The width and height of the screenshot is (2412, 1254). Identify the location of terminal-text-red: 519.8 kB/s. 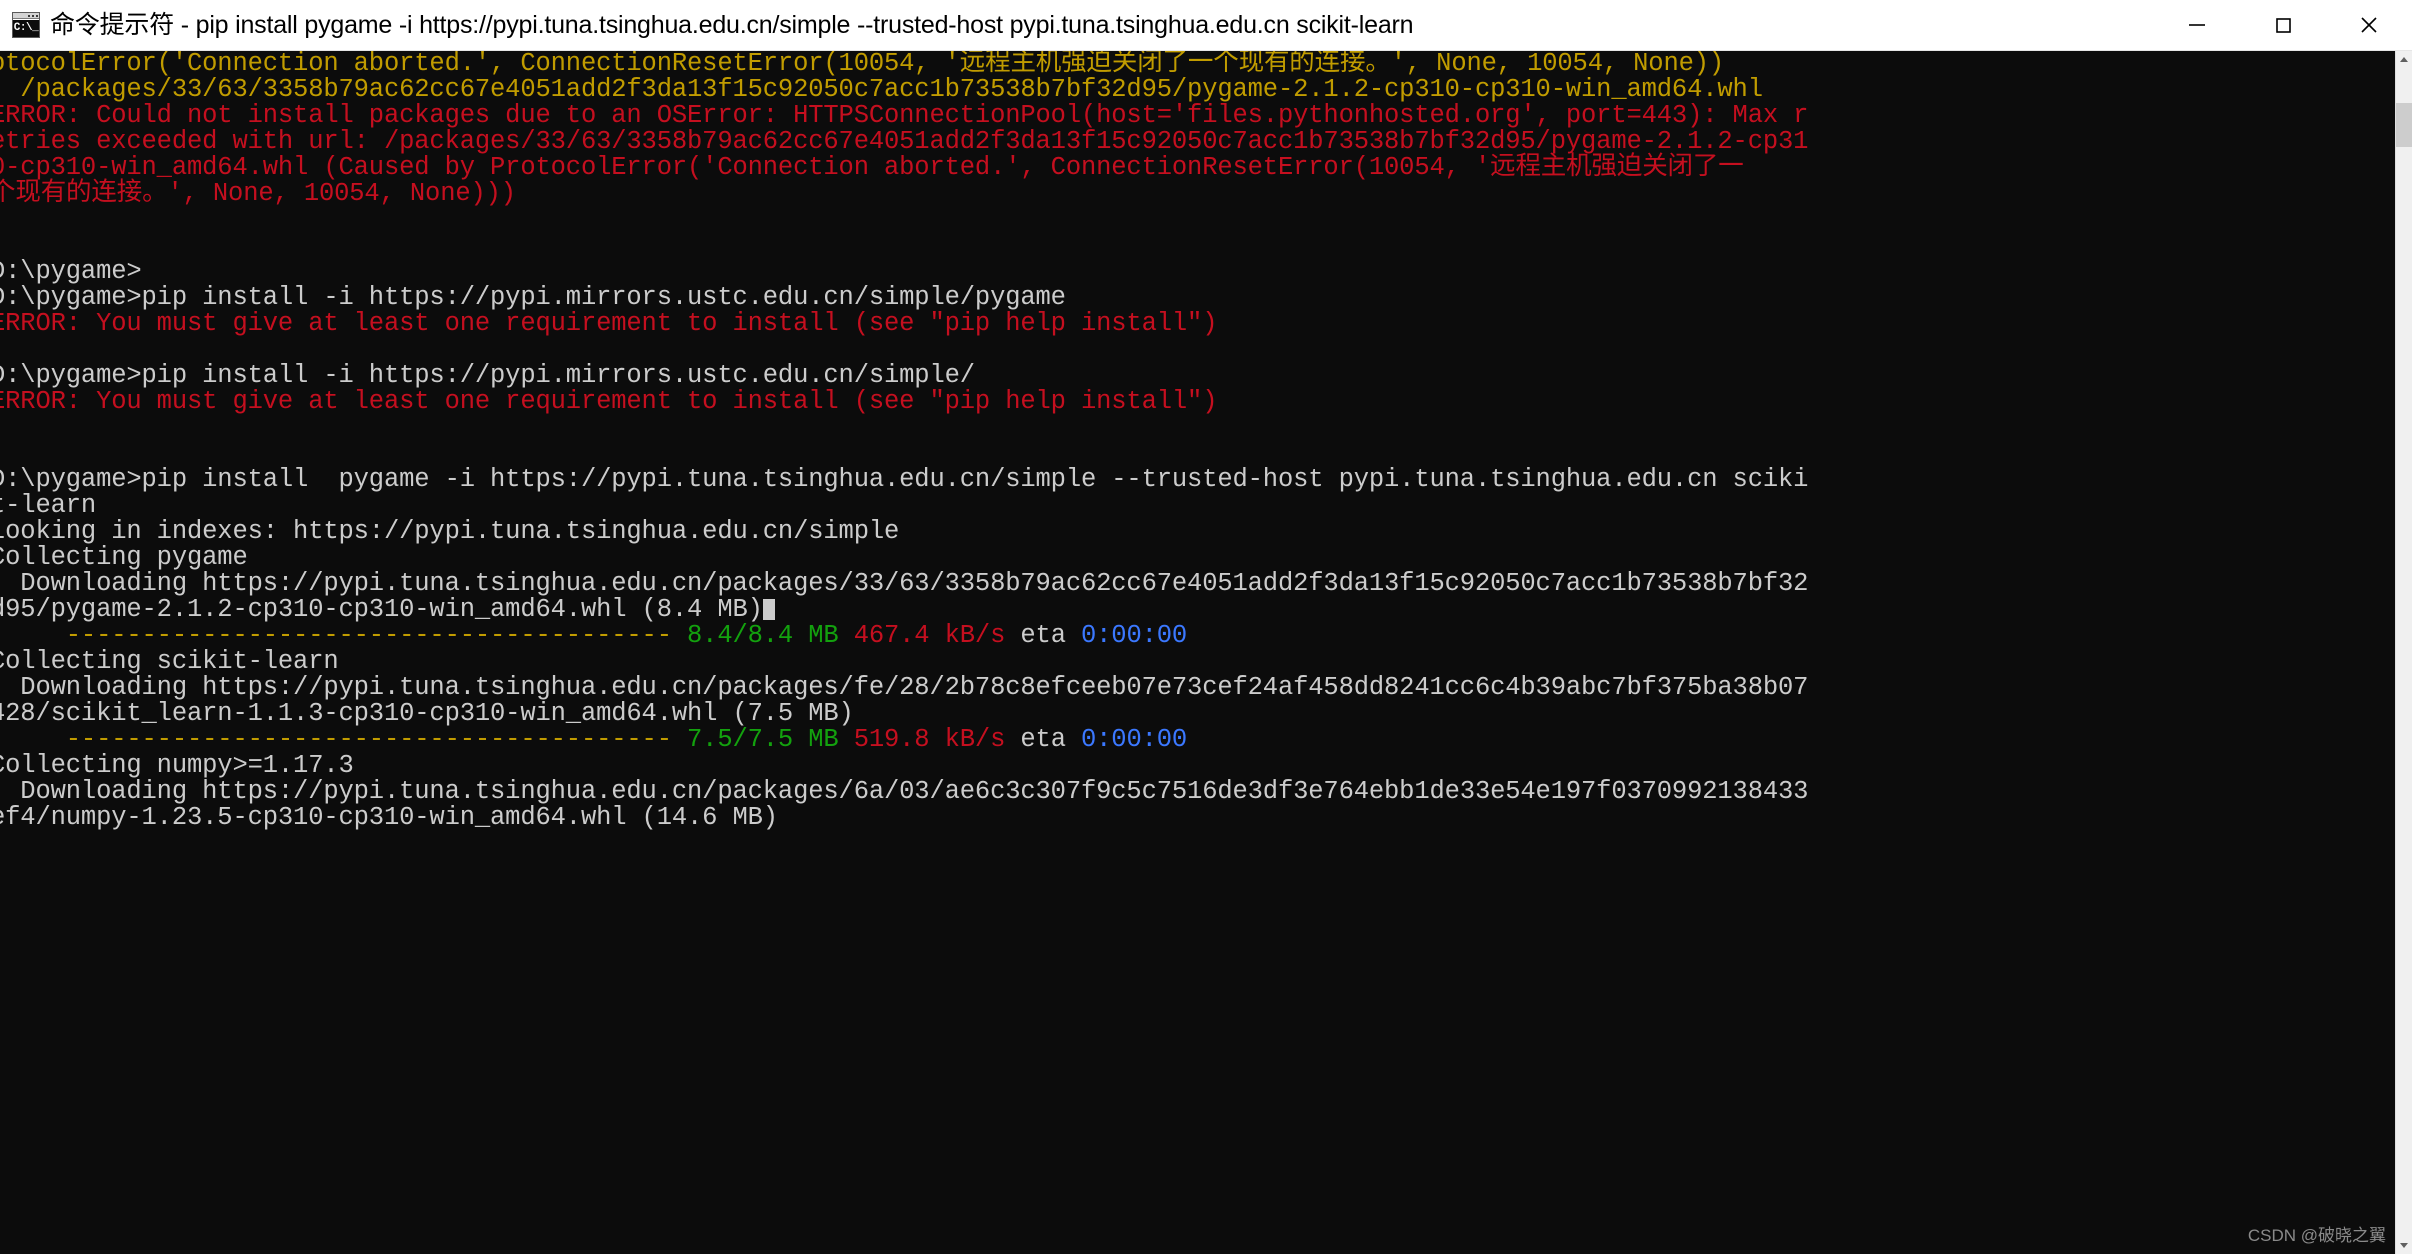
(922, 739).